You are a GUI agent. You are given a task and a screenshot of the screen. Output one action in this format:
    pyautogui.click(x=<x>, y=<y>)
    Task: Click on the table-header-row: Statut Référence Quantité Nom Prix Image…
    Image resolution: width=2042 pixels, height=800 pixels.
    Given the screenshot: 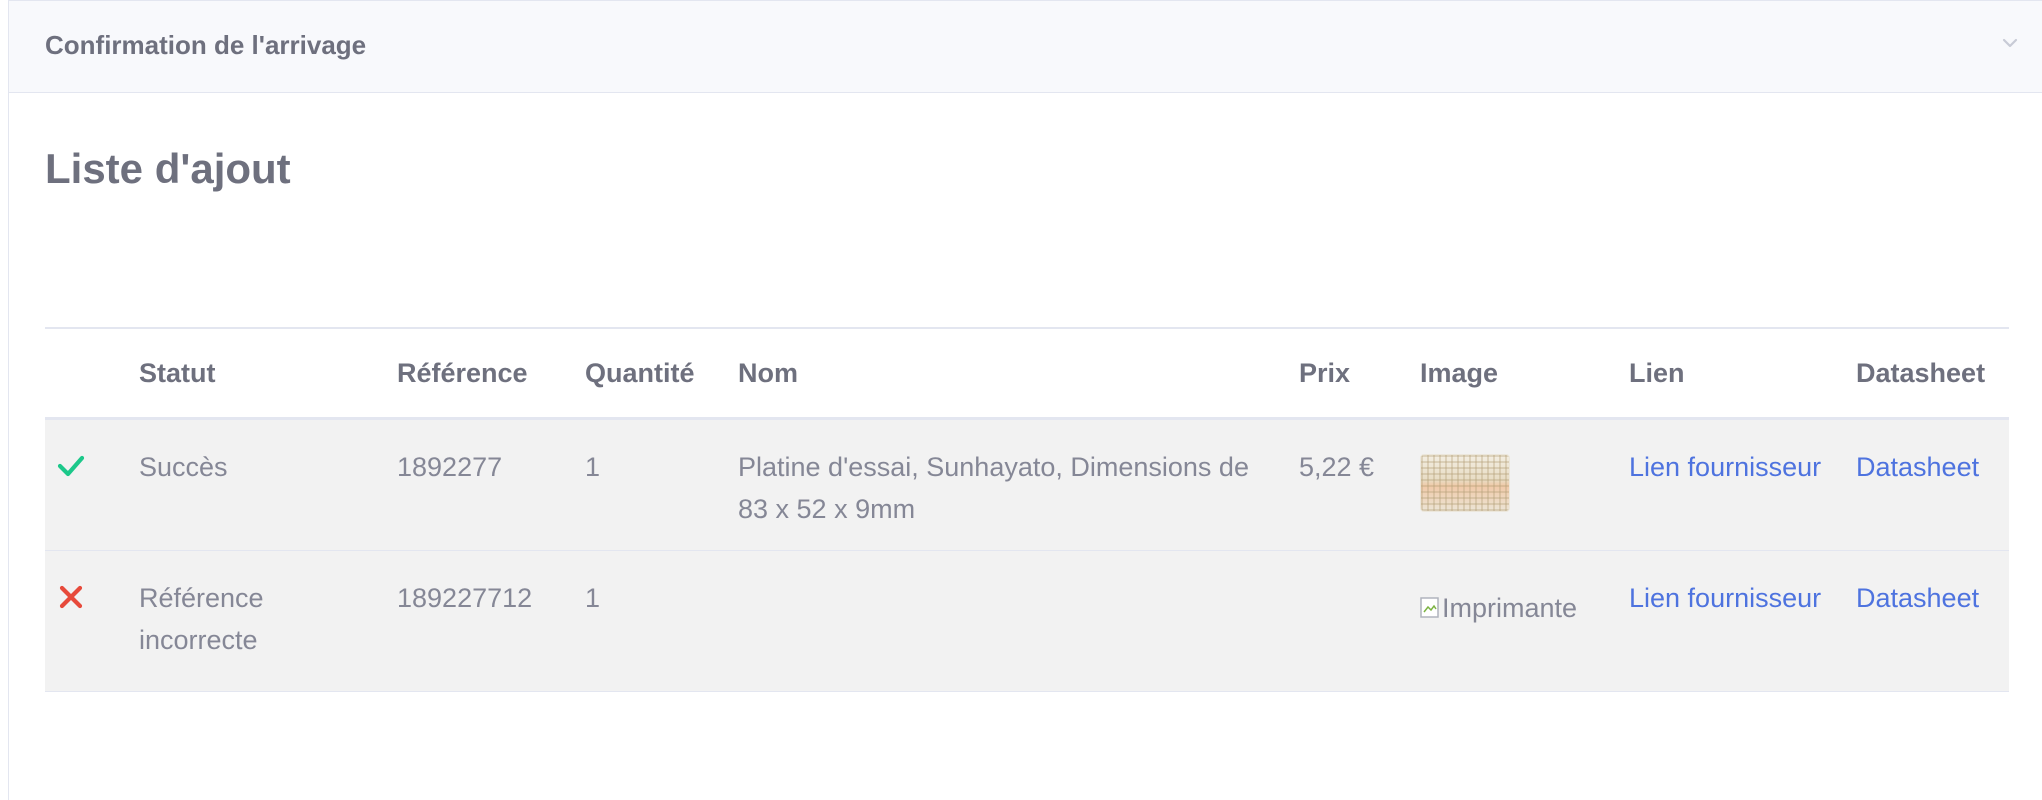 What is the action you would take?
    pyautogui.click(x=1027, y=373)
    